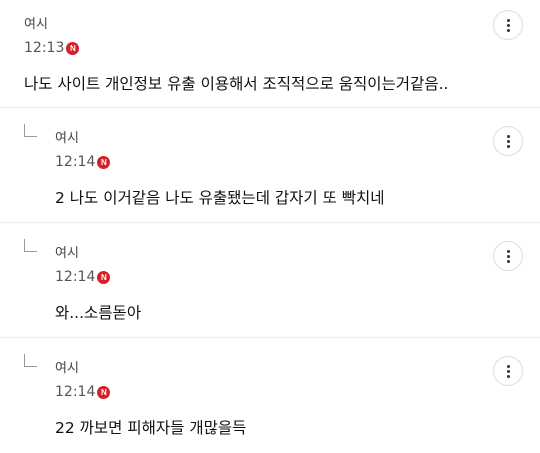  Describe the element at coordinates (98, 313) in the screenshot. I see `comment-text: 와...소름돋아` at that location.